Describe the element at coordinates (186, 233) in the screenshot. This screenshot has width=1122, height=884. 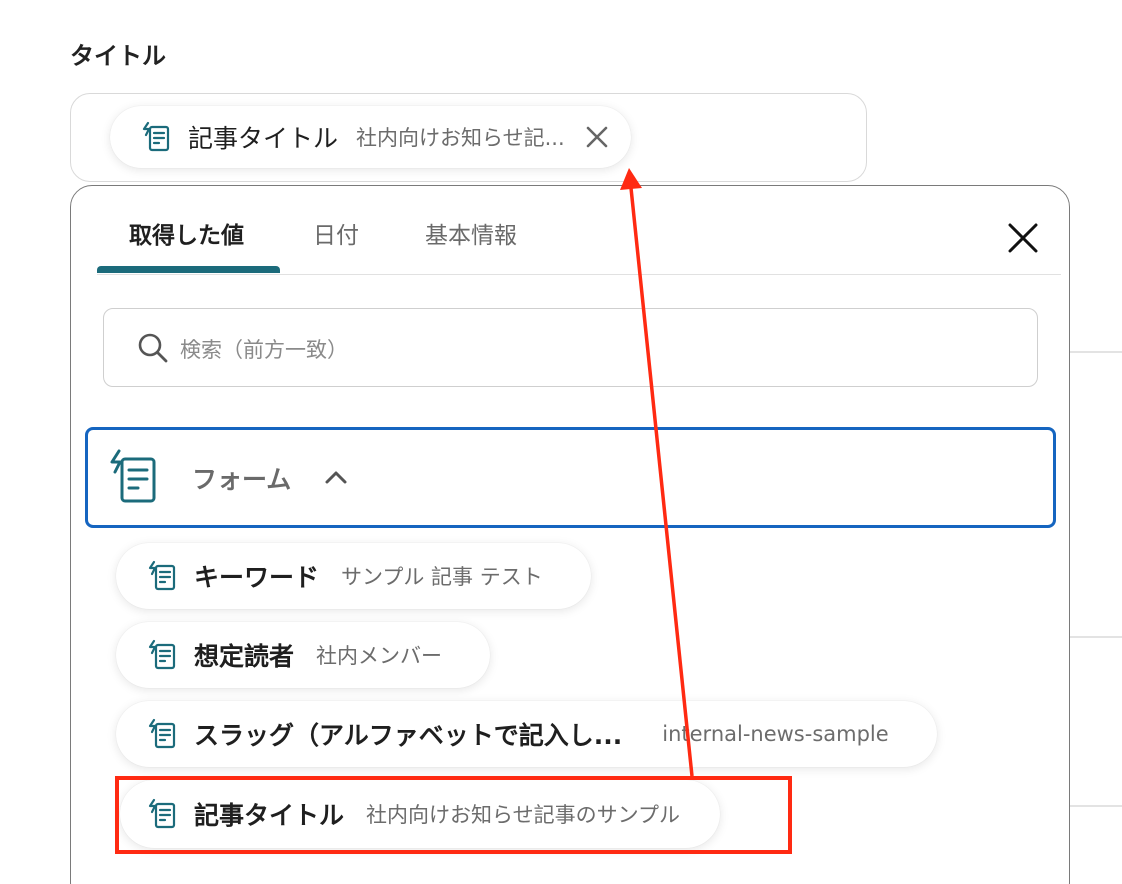
I see `tab-acquired-values: 取得した値` at that location.